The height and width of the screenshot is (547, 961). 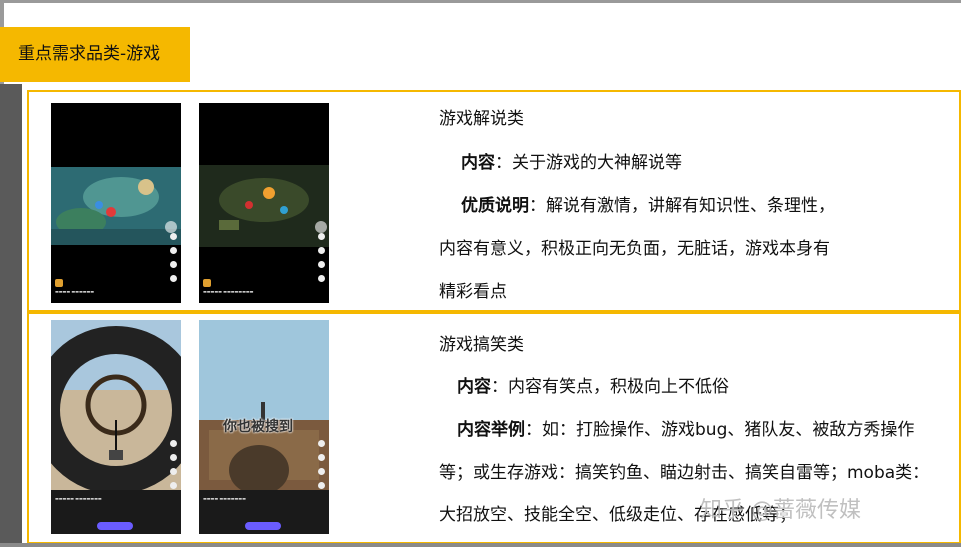 What do you see at coordinates (116, 405) in the screenshot?
I see `scope-game-image` at bounding box center [116, 405].